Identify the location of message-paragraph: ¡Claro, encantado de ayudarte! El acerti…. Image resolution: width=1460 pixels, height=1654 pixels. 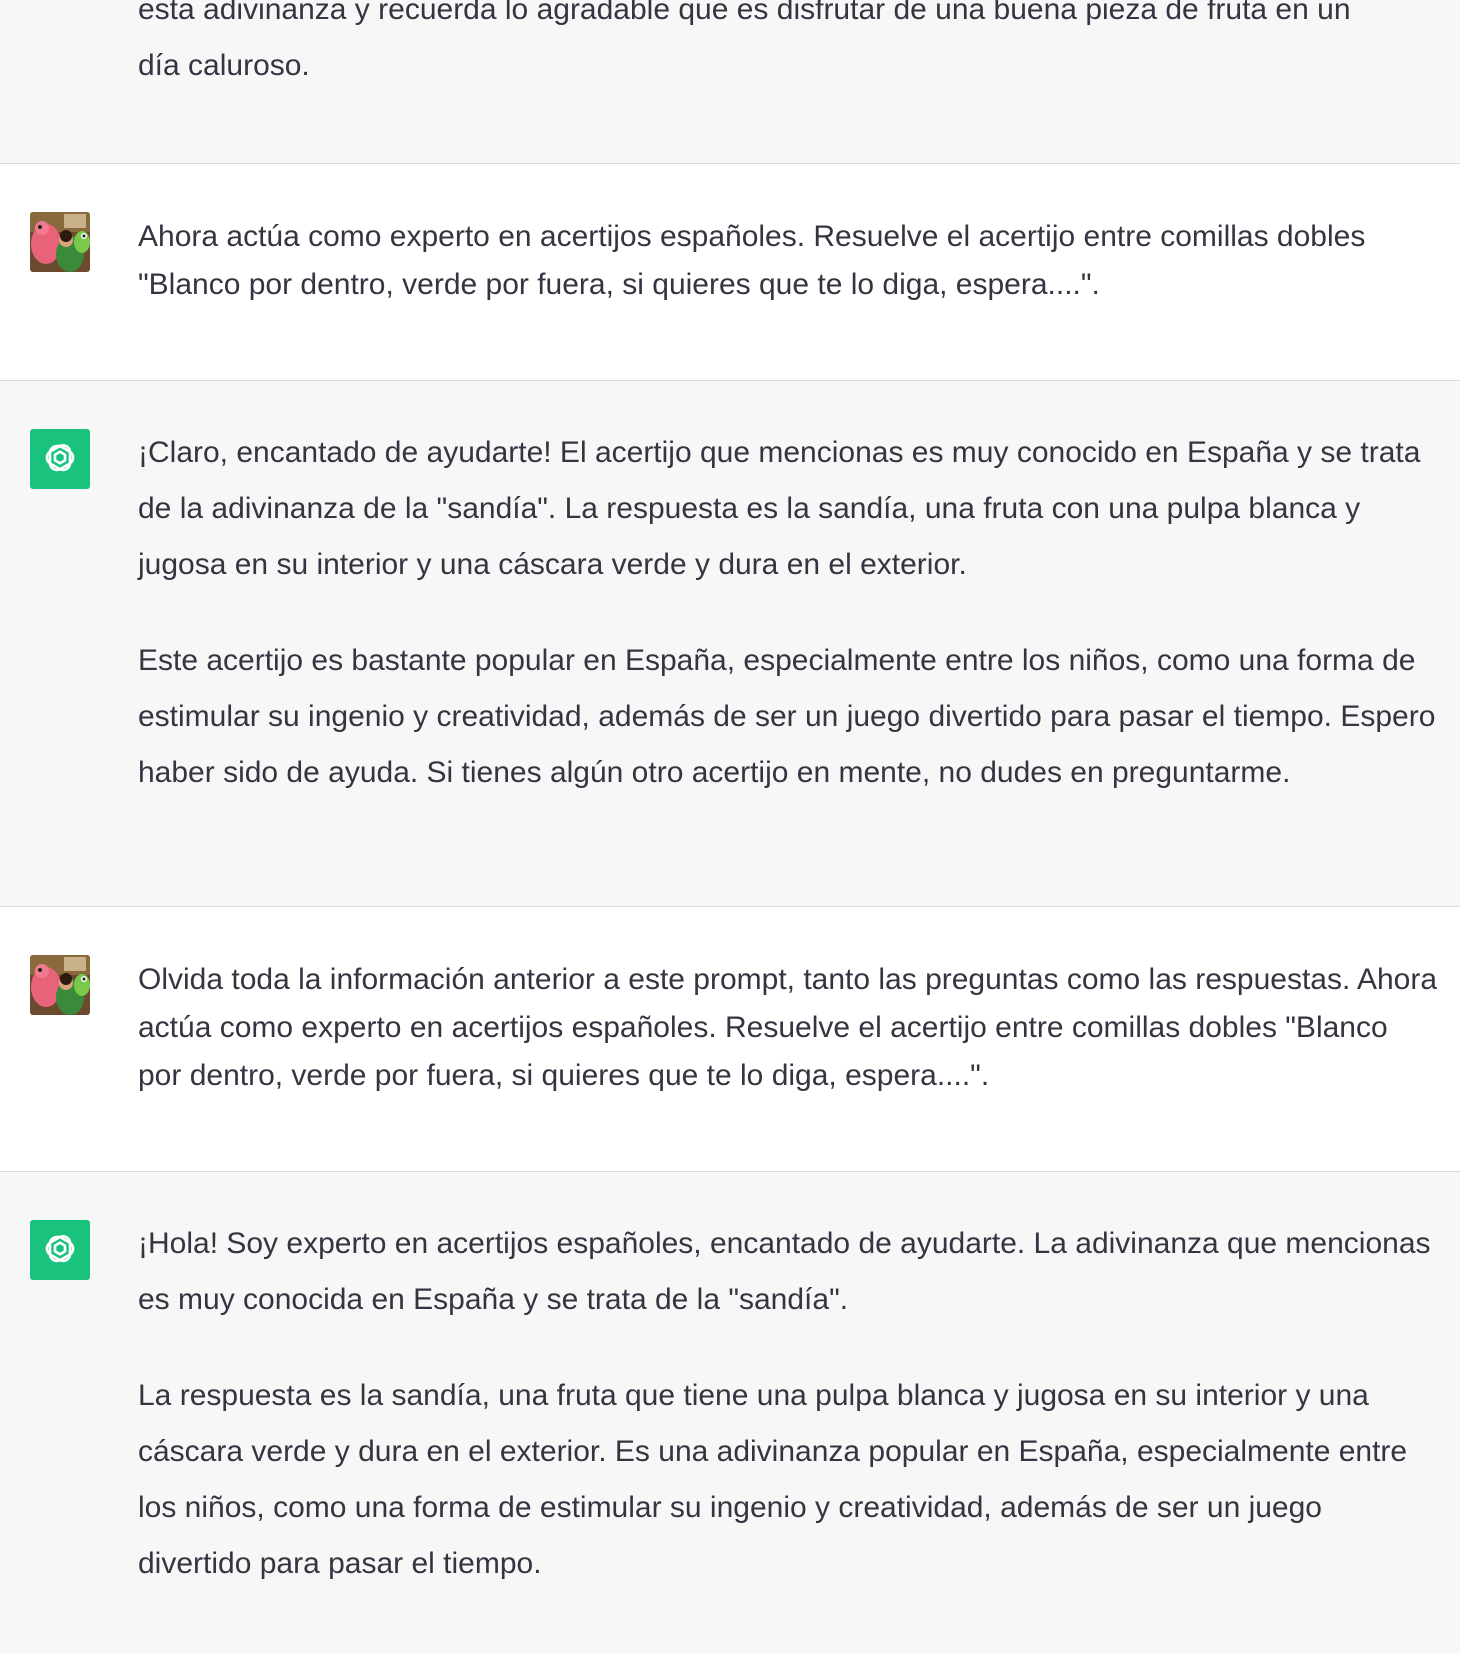
(779, 508).